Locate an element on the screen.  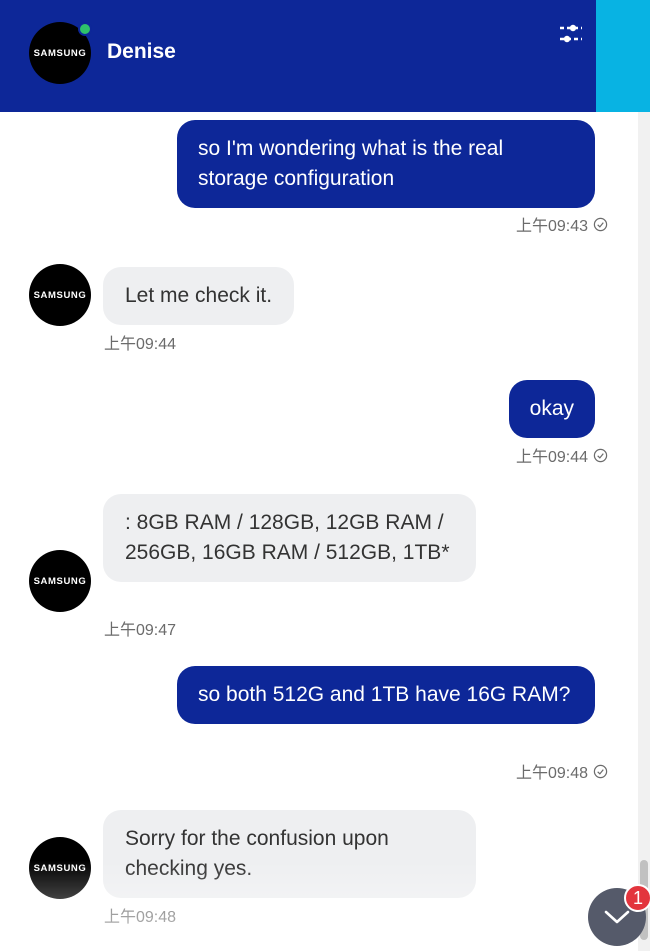
message-timestamp: 上午09:47 is located at coordinates (140, 630).